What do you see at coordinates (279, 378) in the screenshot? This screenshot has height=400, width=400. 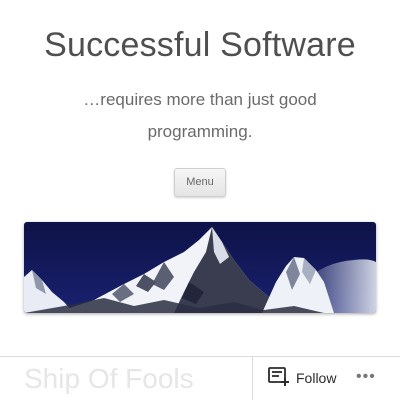 I see `reader-follow-icon` at bounding box center [279, 378].